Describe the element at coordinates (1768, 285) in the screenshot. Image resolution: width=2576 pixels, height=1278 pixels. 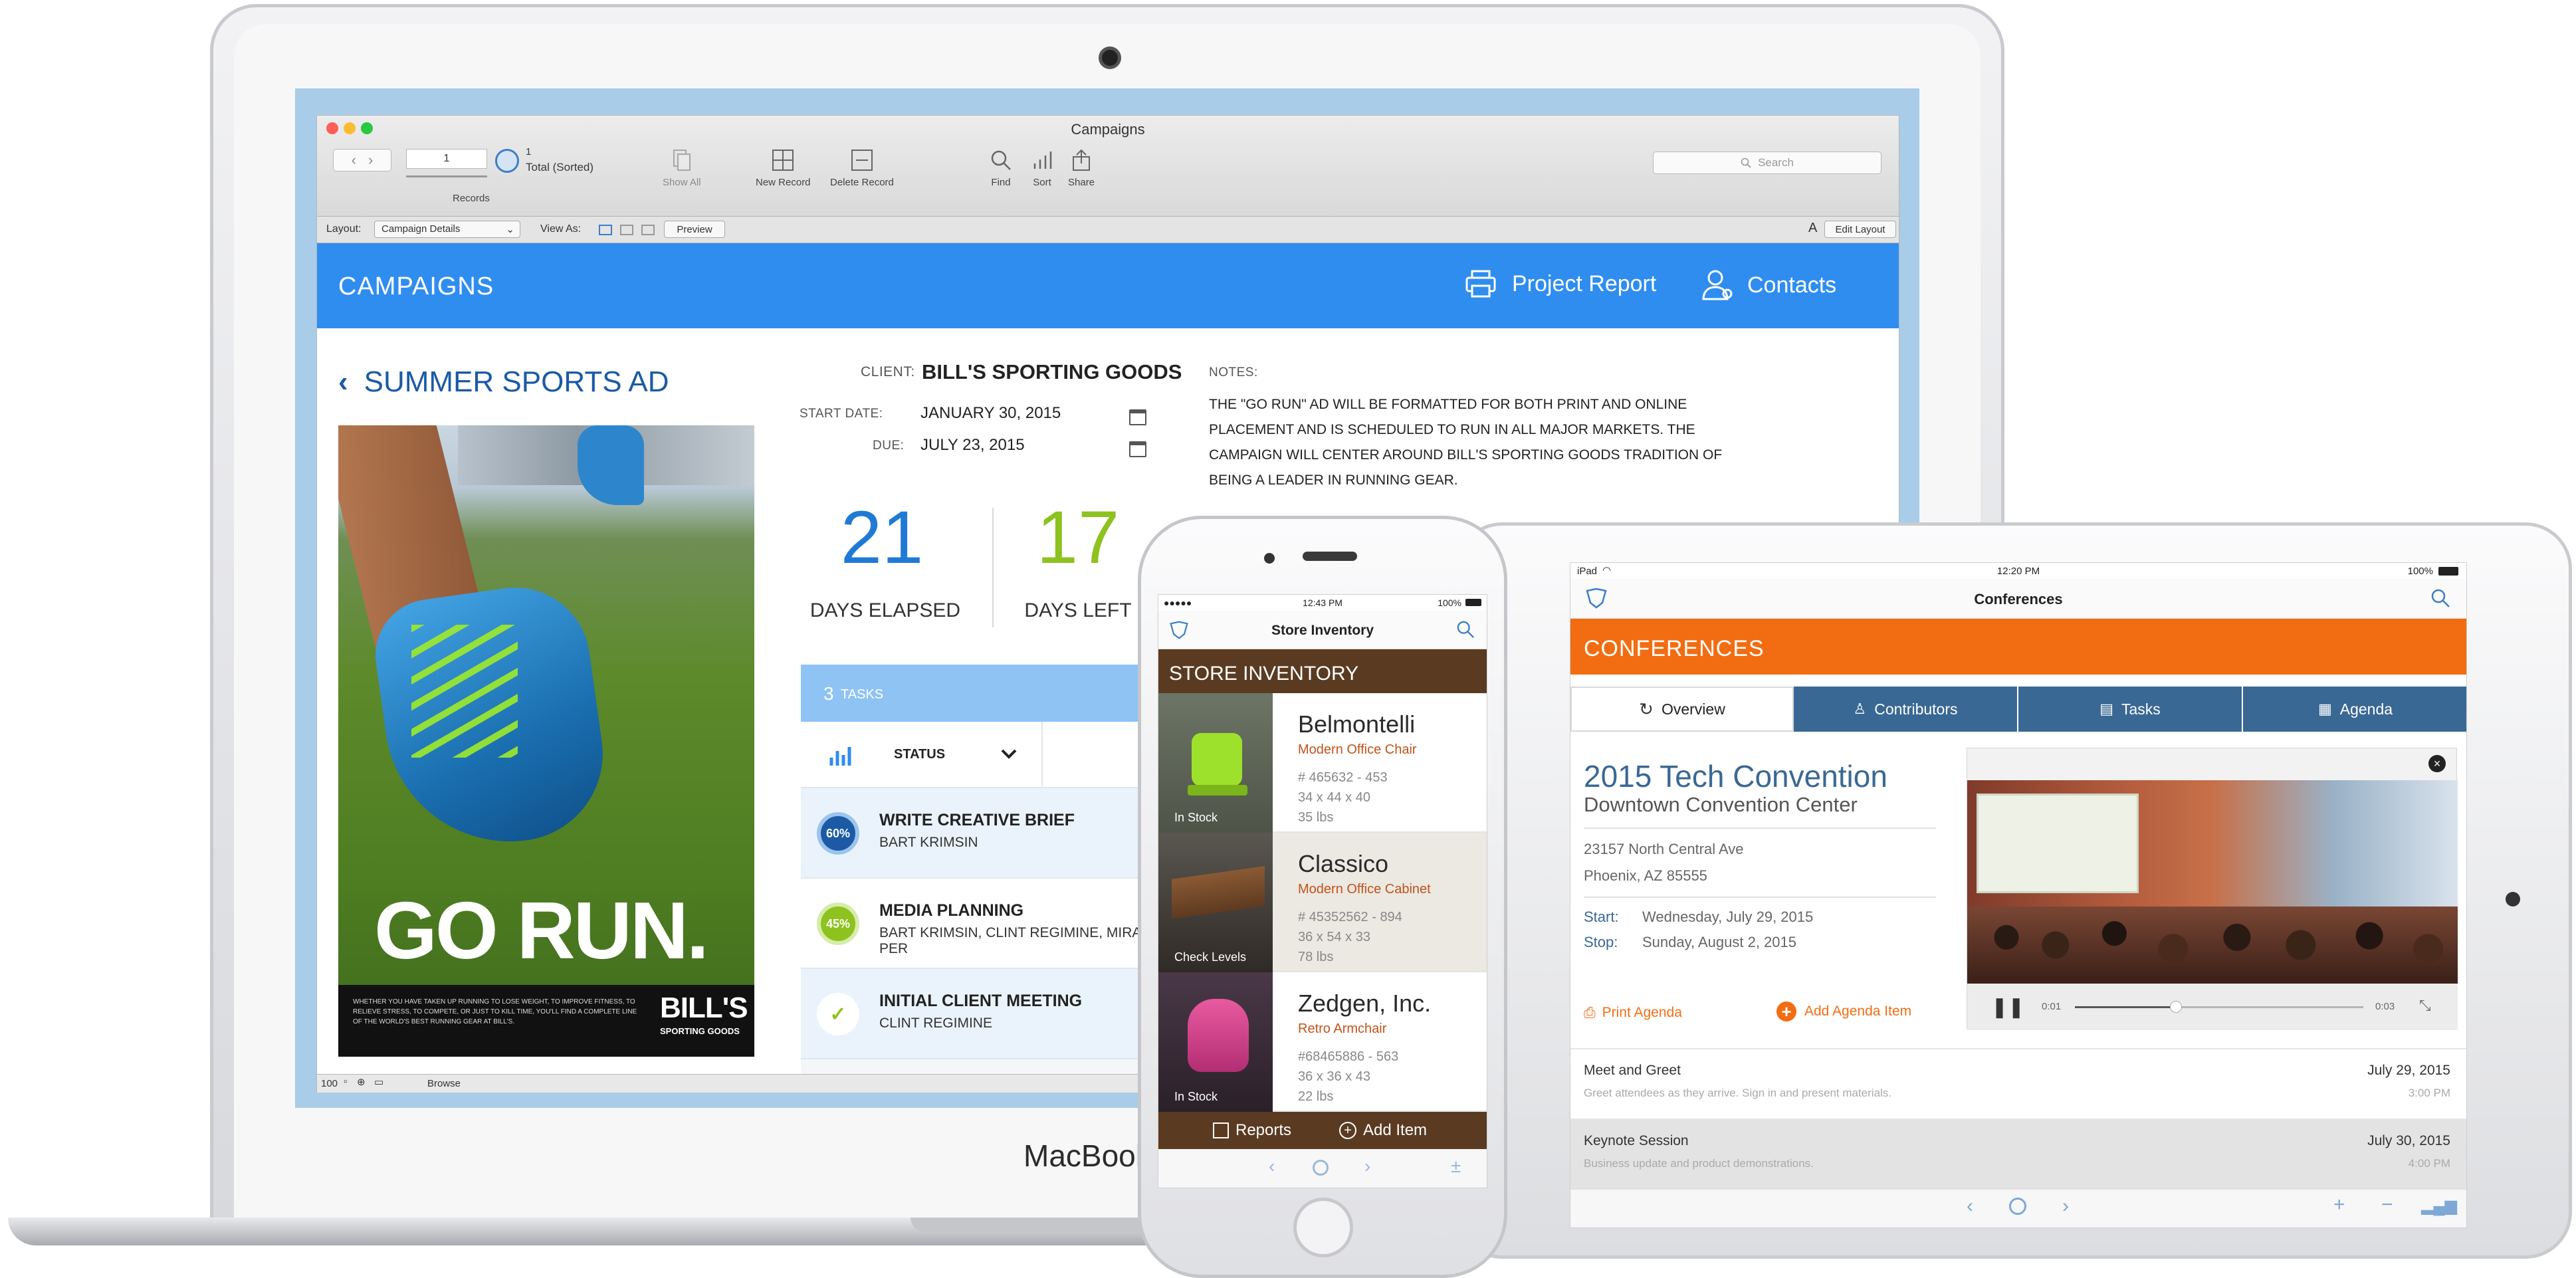
I see `contacts-button: Contacts` at that location.